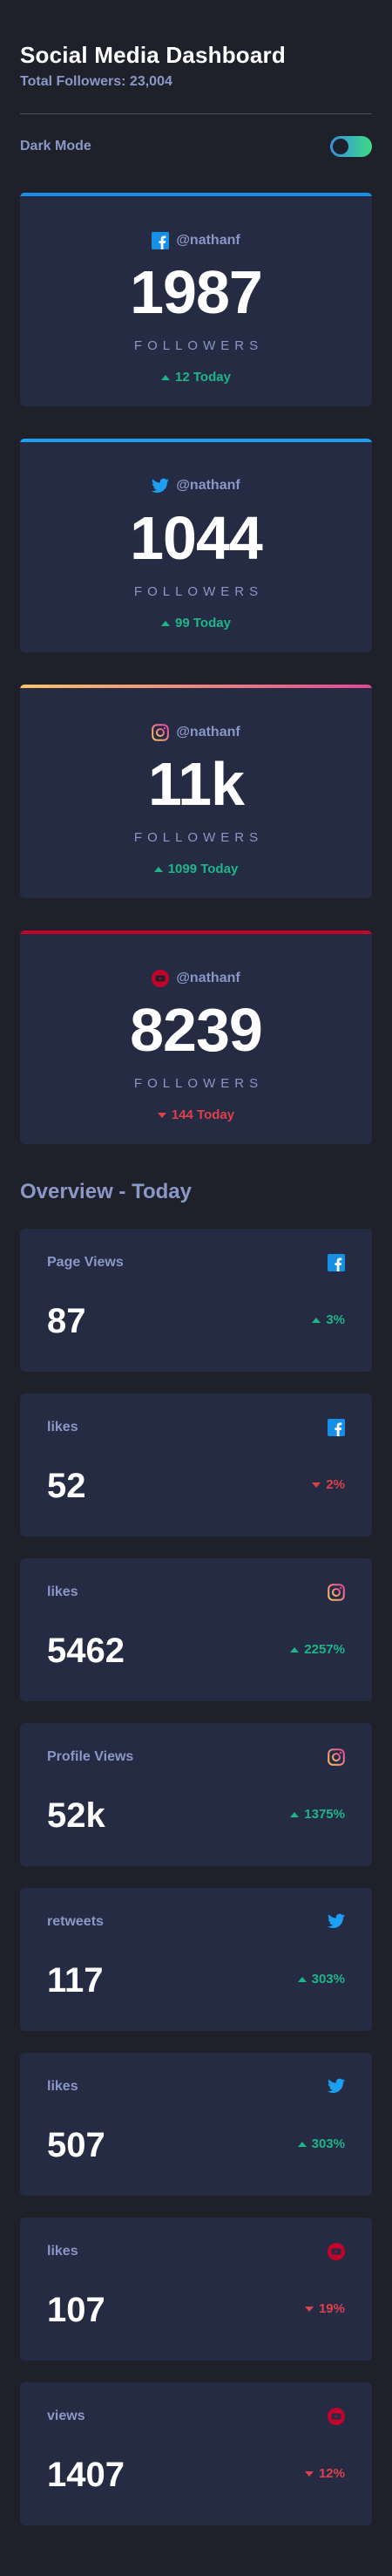 The width and height of the screenshot is (392, 2576). I want to click on overview-card-value: 5462, so click(86, 1651).